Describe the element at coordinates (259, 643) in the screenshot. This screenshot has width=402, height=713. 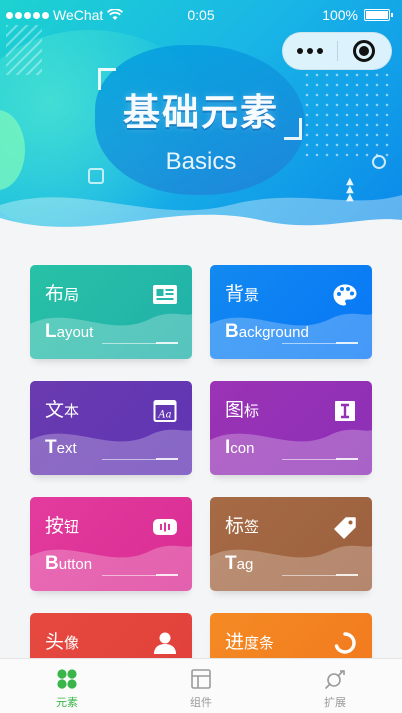
I see `card-title-rest: 度条` at that location.